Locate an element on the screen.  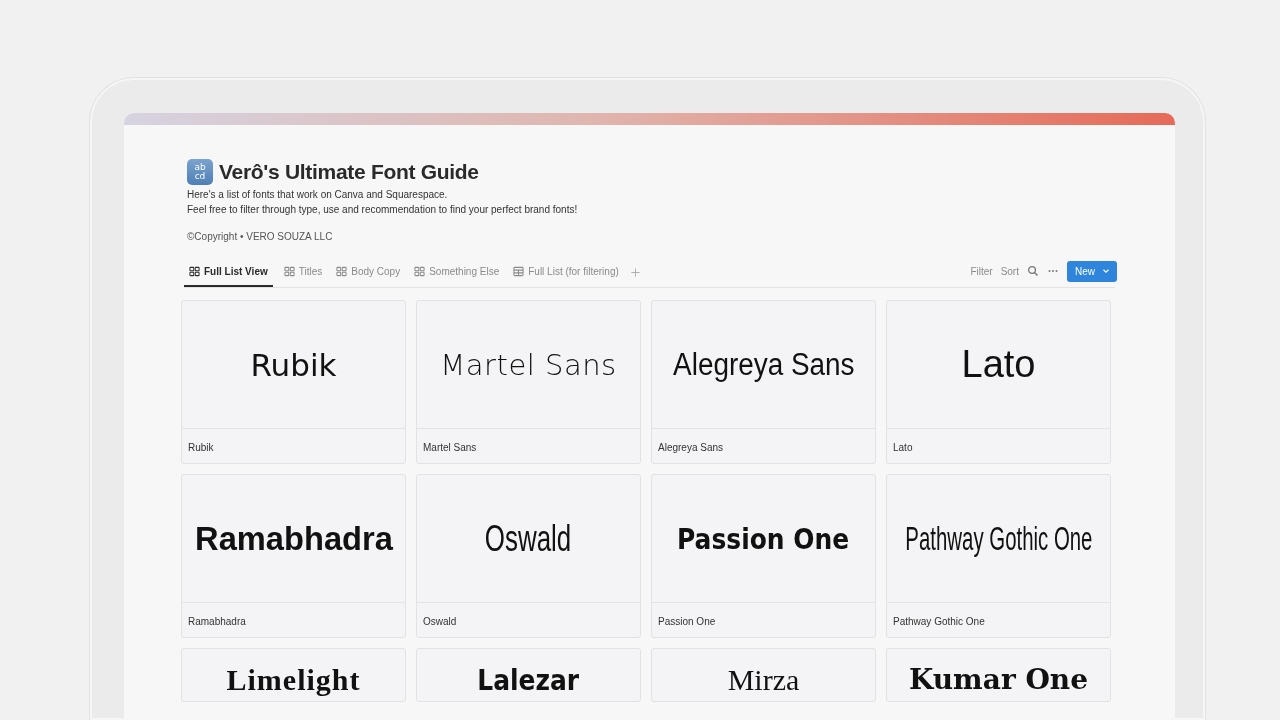
font-card: Kumar One is located at coordinates (998, 675).